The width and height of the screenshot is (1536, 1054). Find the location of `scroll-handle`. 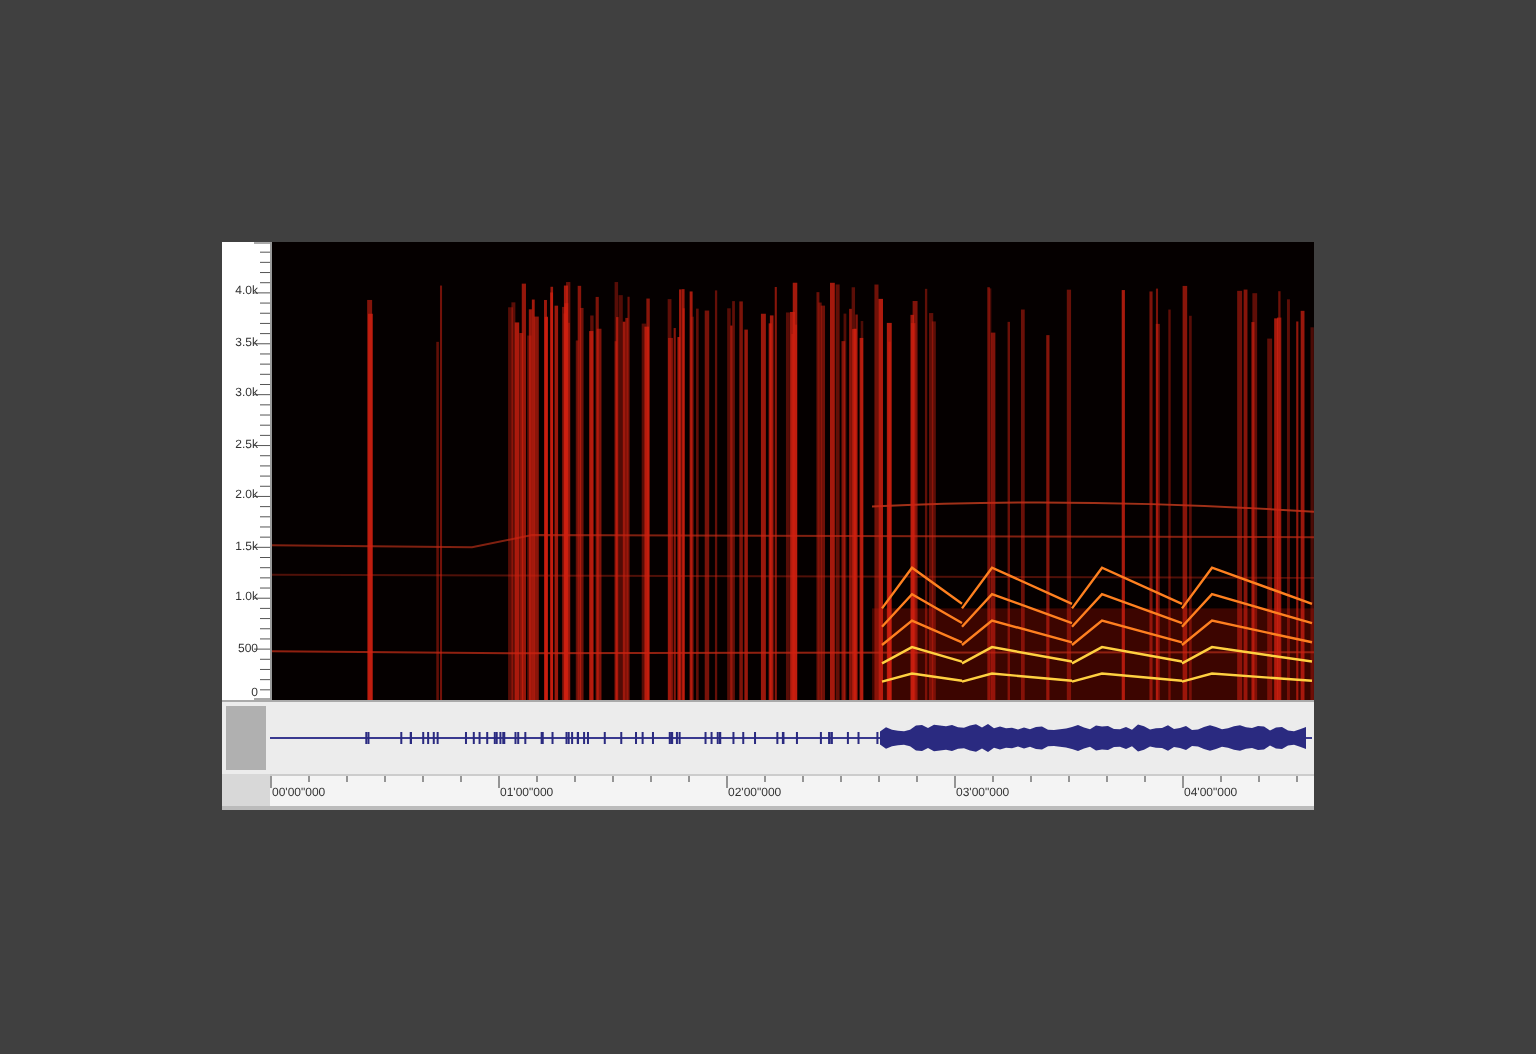

scroll-handle is located at coordinates (246, 738).